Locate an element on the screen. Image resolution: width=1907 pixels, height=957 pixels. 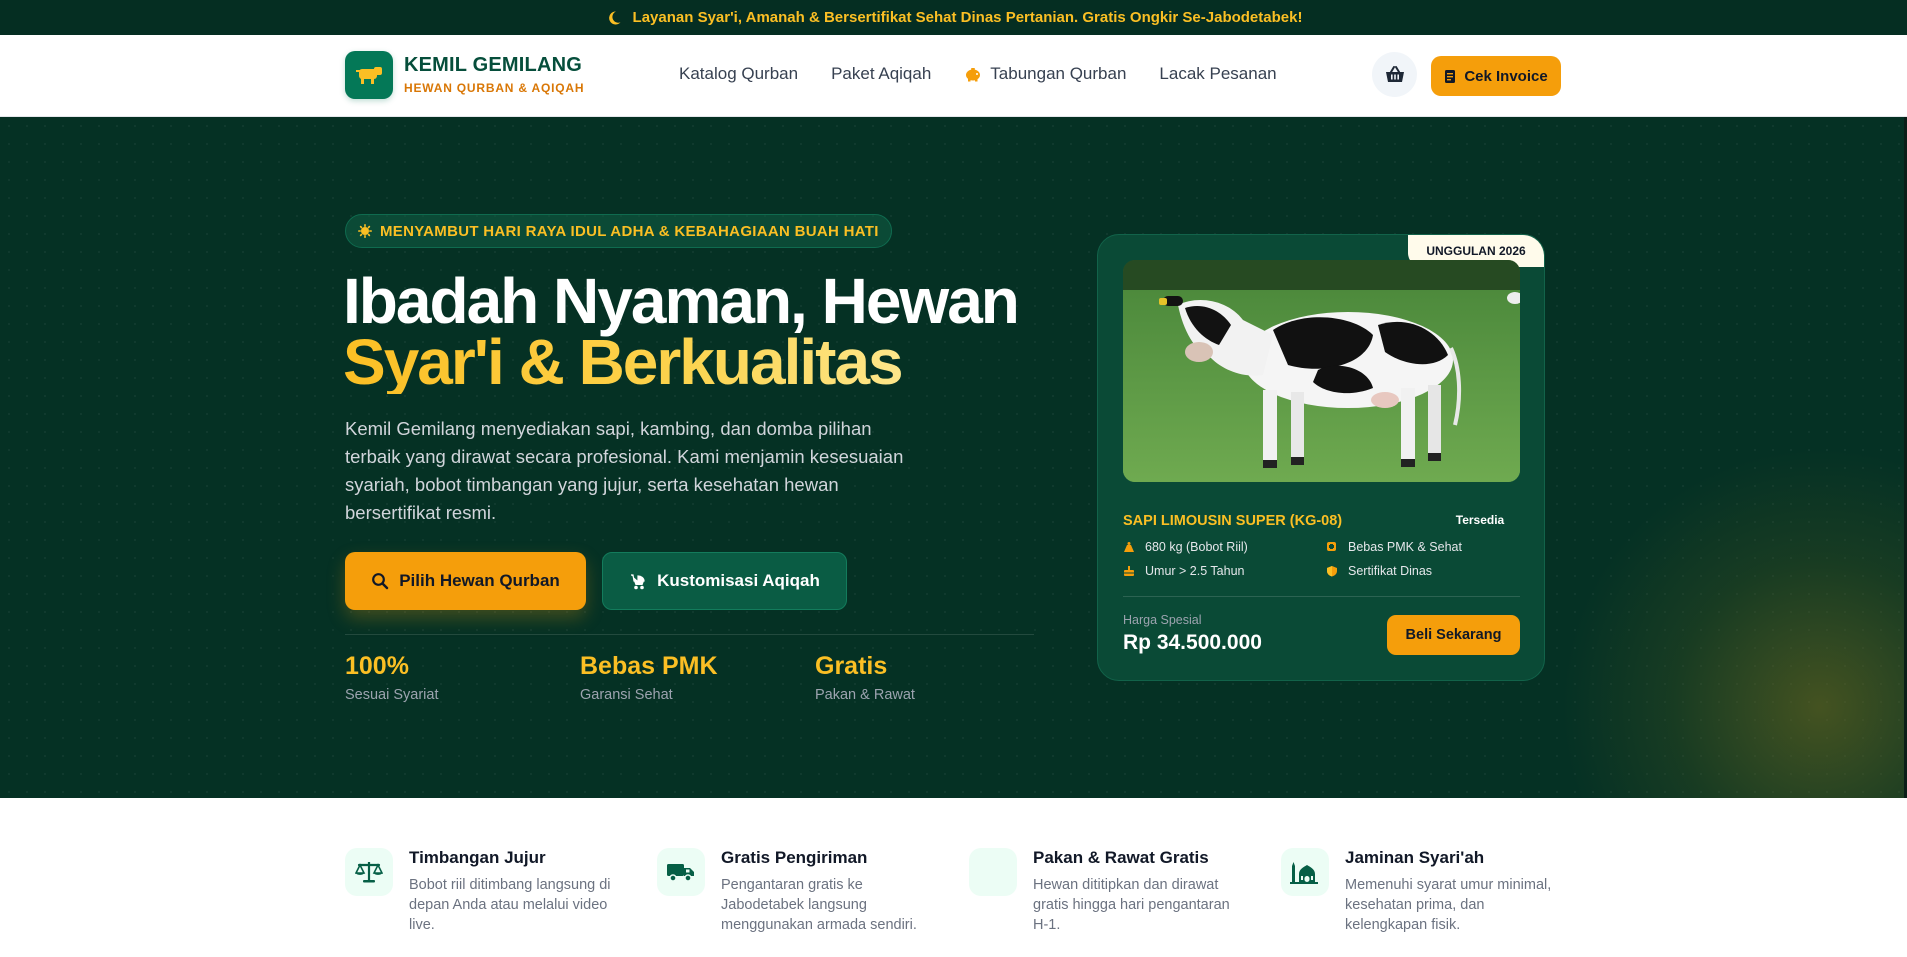
beli-sekarang-button: Beli Sekarang is located at coordinates (1453, 635).